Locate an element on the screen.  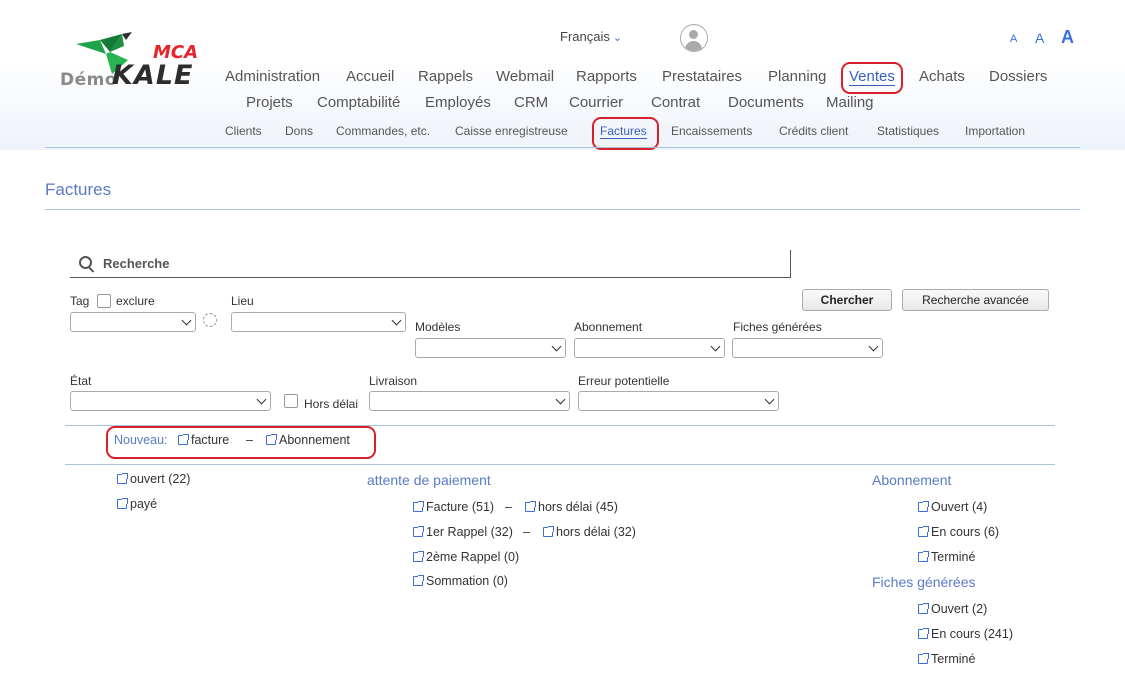
language-selector: Français ⌄ is located at coordinates (591, 36).